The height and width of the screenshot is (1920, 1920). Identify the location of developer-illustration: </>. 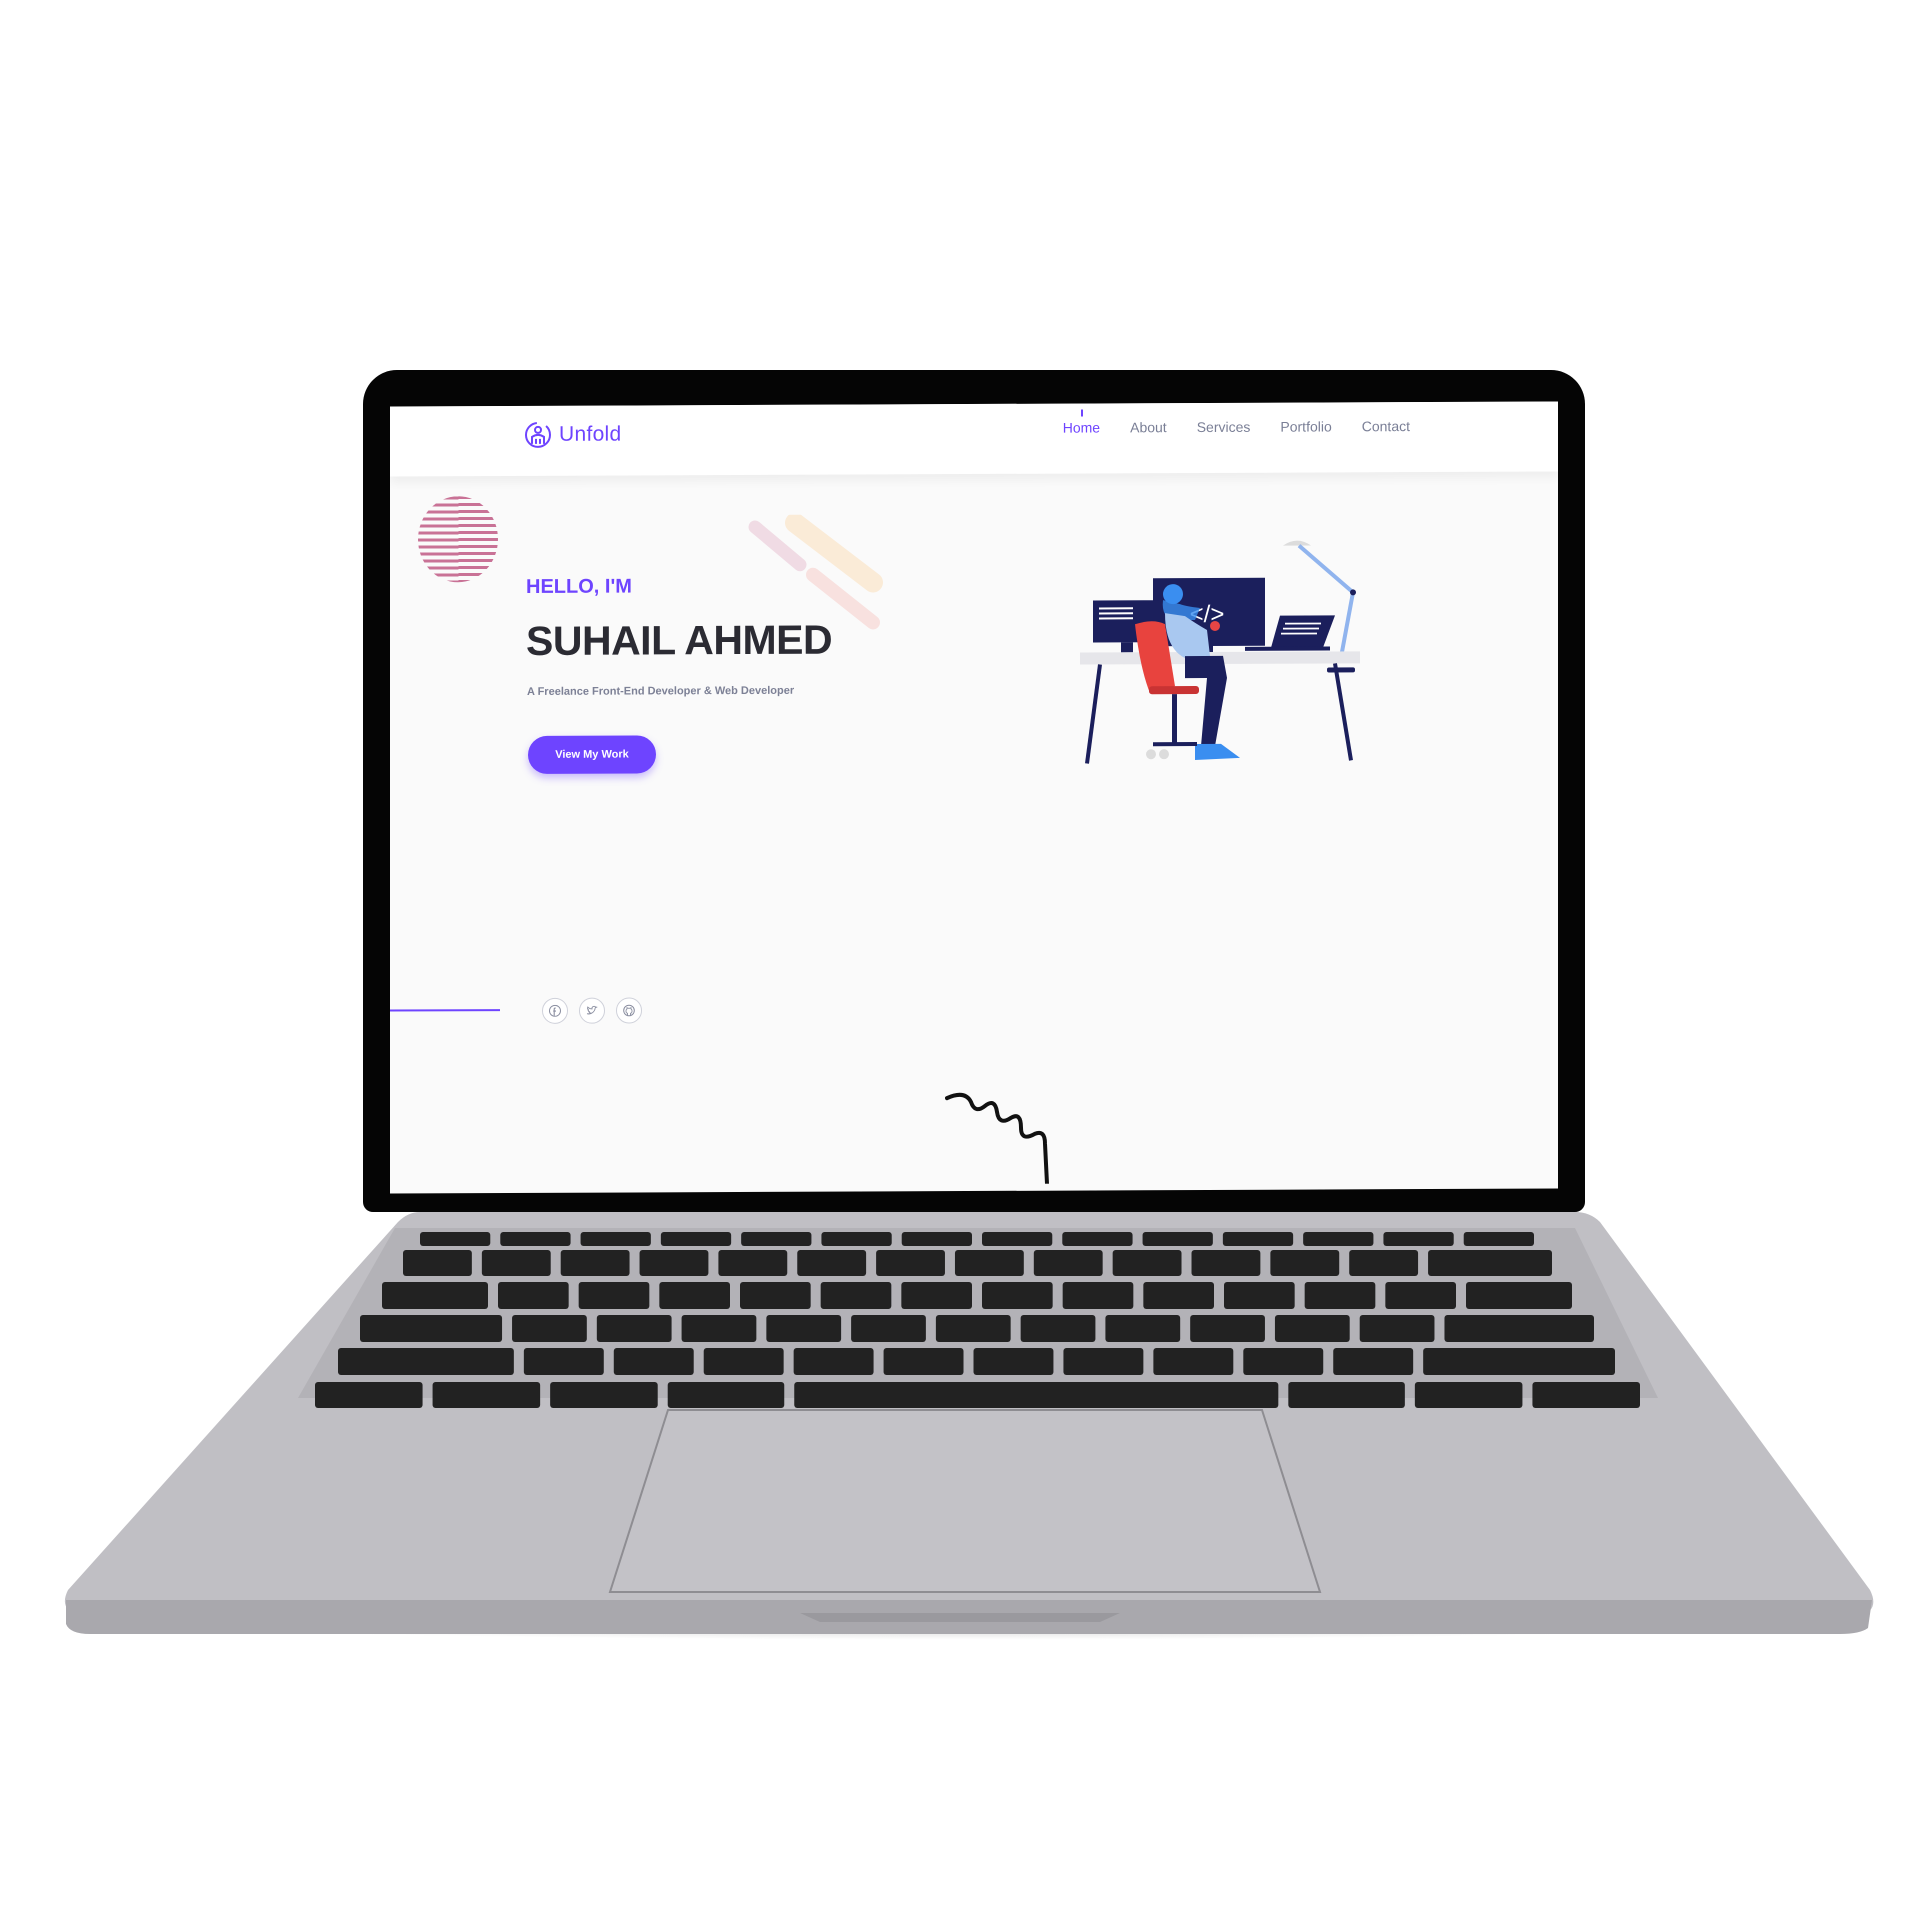
(1220, 652).